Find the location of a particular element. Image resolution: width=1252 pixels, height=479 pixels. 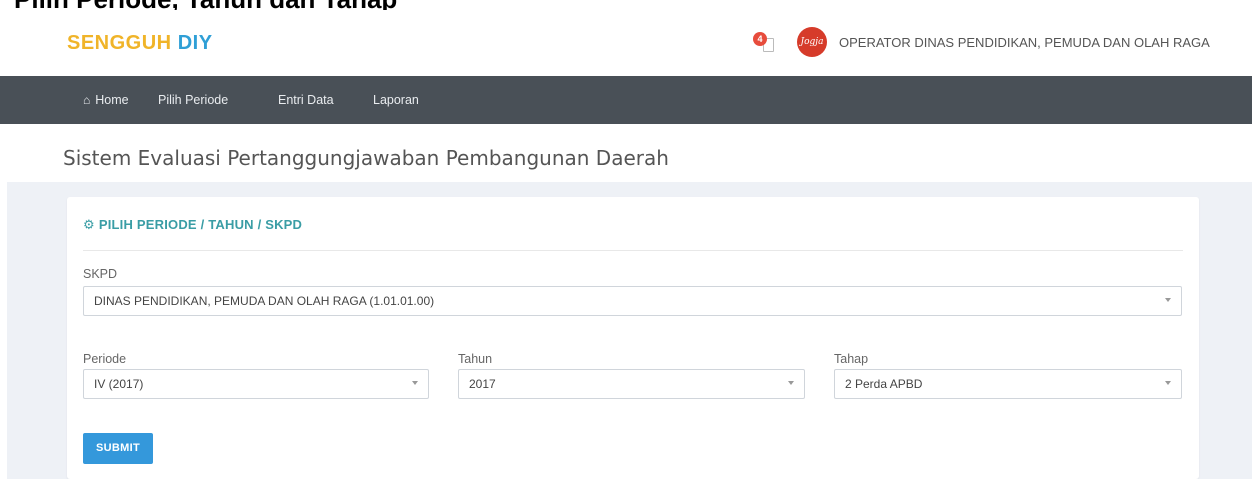

nav-item-entri-data: Entri Data is located at coordinates (306, 100).